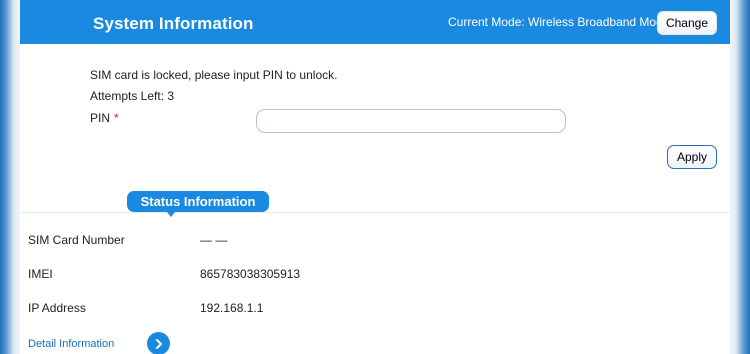 Image resolution: width=750 pixels, height=354 pixels. Describe the element at coordinates (71, 344) in the screenshot. I see `detail-information-link: Detail Information` at that location.